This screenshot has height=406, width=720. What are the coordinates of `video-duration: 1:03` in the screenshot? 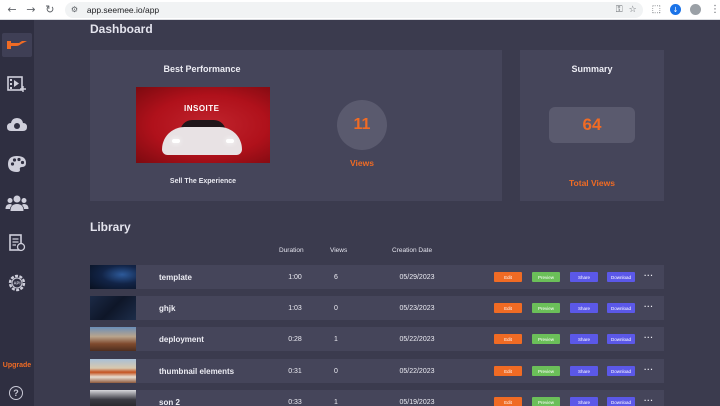 It's located at (295, 308).